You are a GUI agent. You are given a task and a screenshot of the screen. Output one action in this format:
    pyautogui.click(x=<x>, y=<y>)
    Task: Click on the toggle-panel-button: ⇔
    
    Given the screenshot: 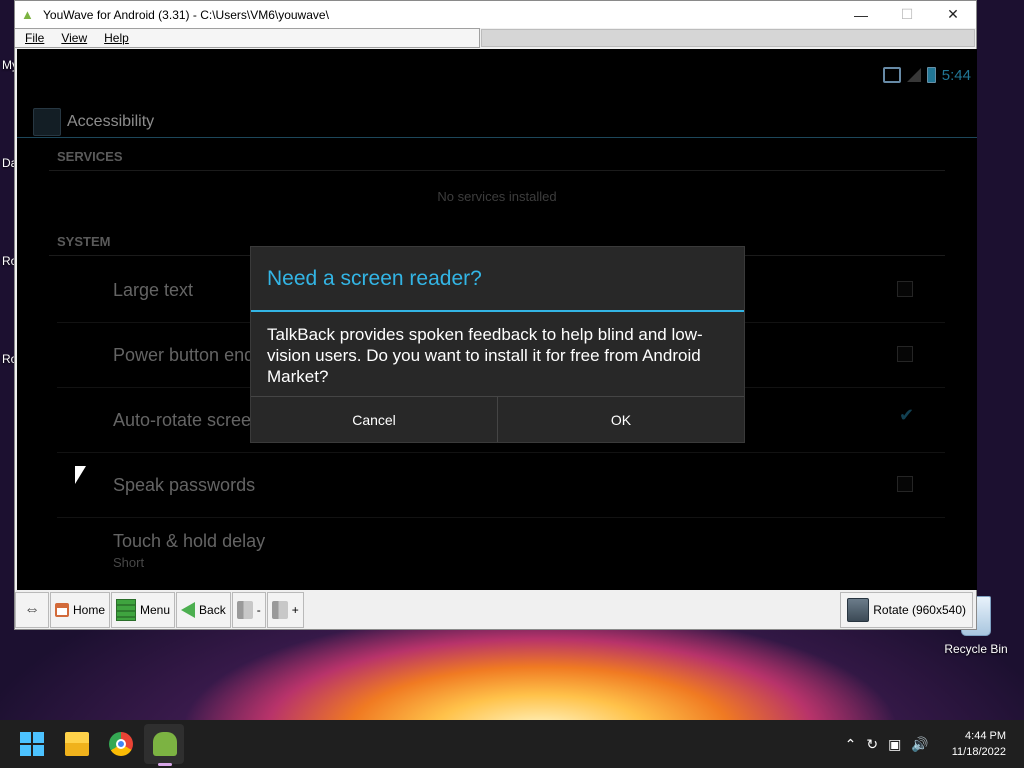 What is the action you would take?
    pyautogui.click(x=32, y=610)
    